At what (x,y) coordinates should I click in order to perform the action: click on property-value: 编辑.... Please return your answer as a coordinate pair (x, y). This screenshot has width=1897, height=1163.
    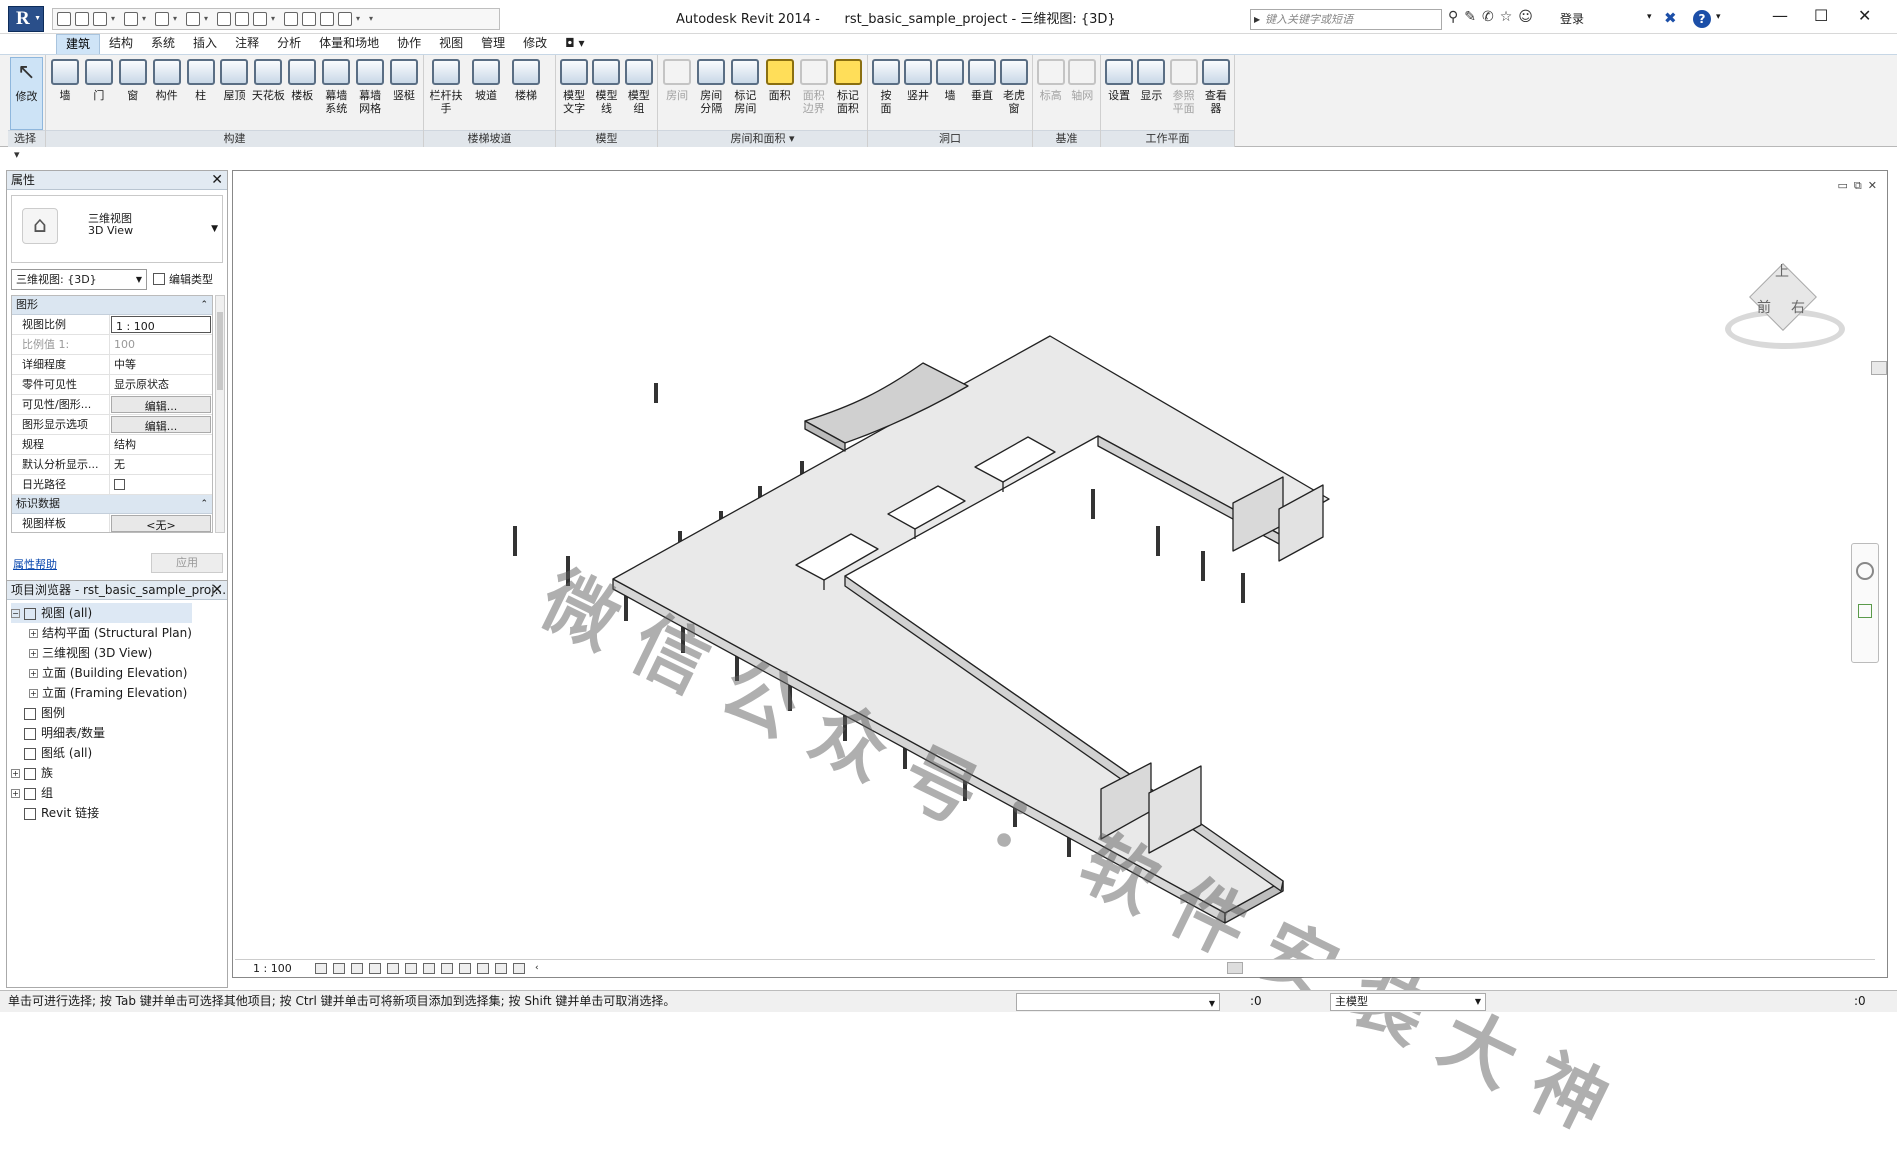
    Looking at the image, I should click on (161, 404).